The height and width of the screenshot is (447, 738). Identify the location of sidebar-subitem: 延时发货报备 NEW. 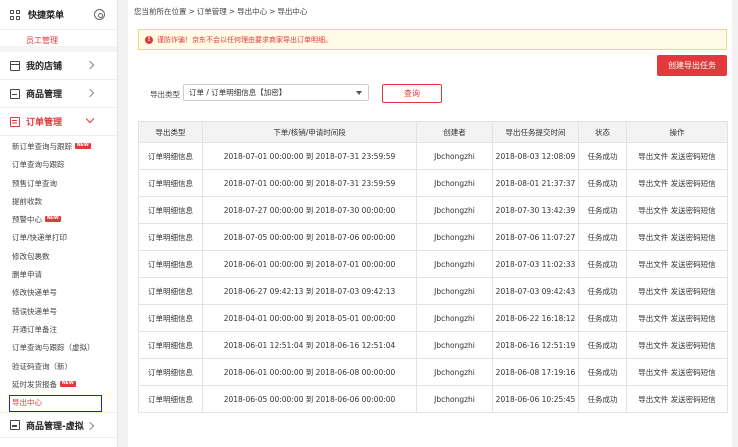
(58, 385).